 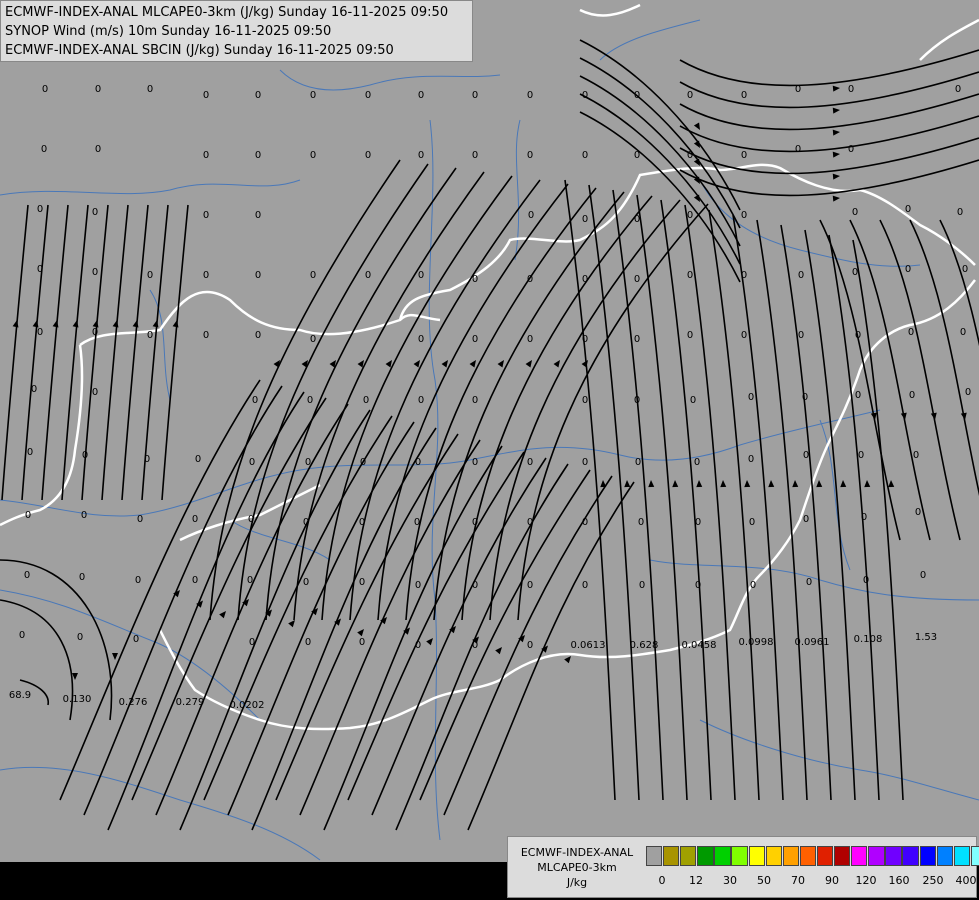 I want to click on map-value-label: 0.108, so click(x=868, y=639).